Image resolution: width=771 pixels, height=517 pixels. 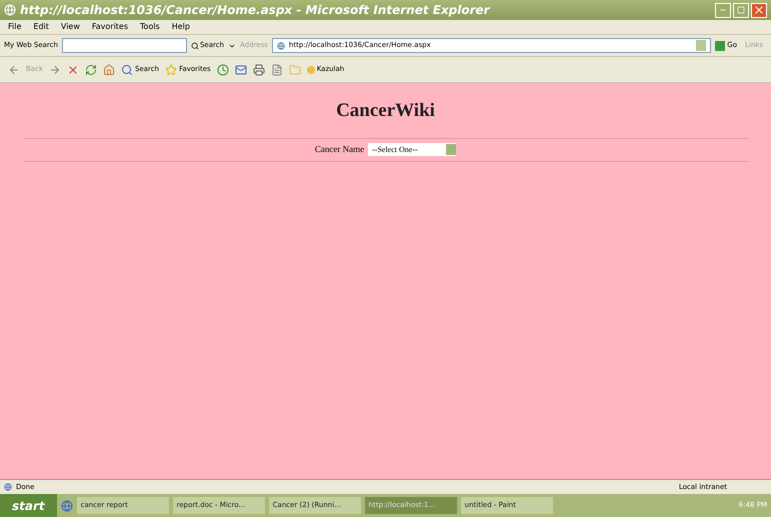 I want to click on back-icon, so click(x=14, y=70).